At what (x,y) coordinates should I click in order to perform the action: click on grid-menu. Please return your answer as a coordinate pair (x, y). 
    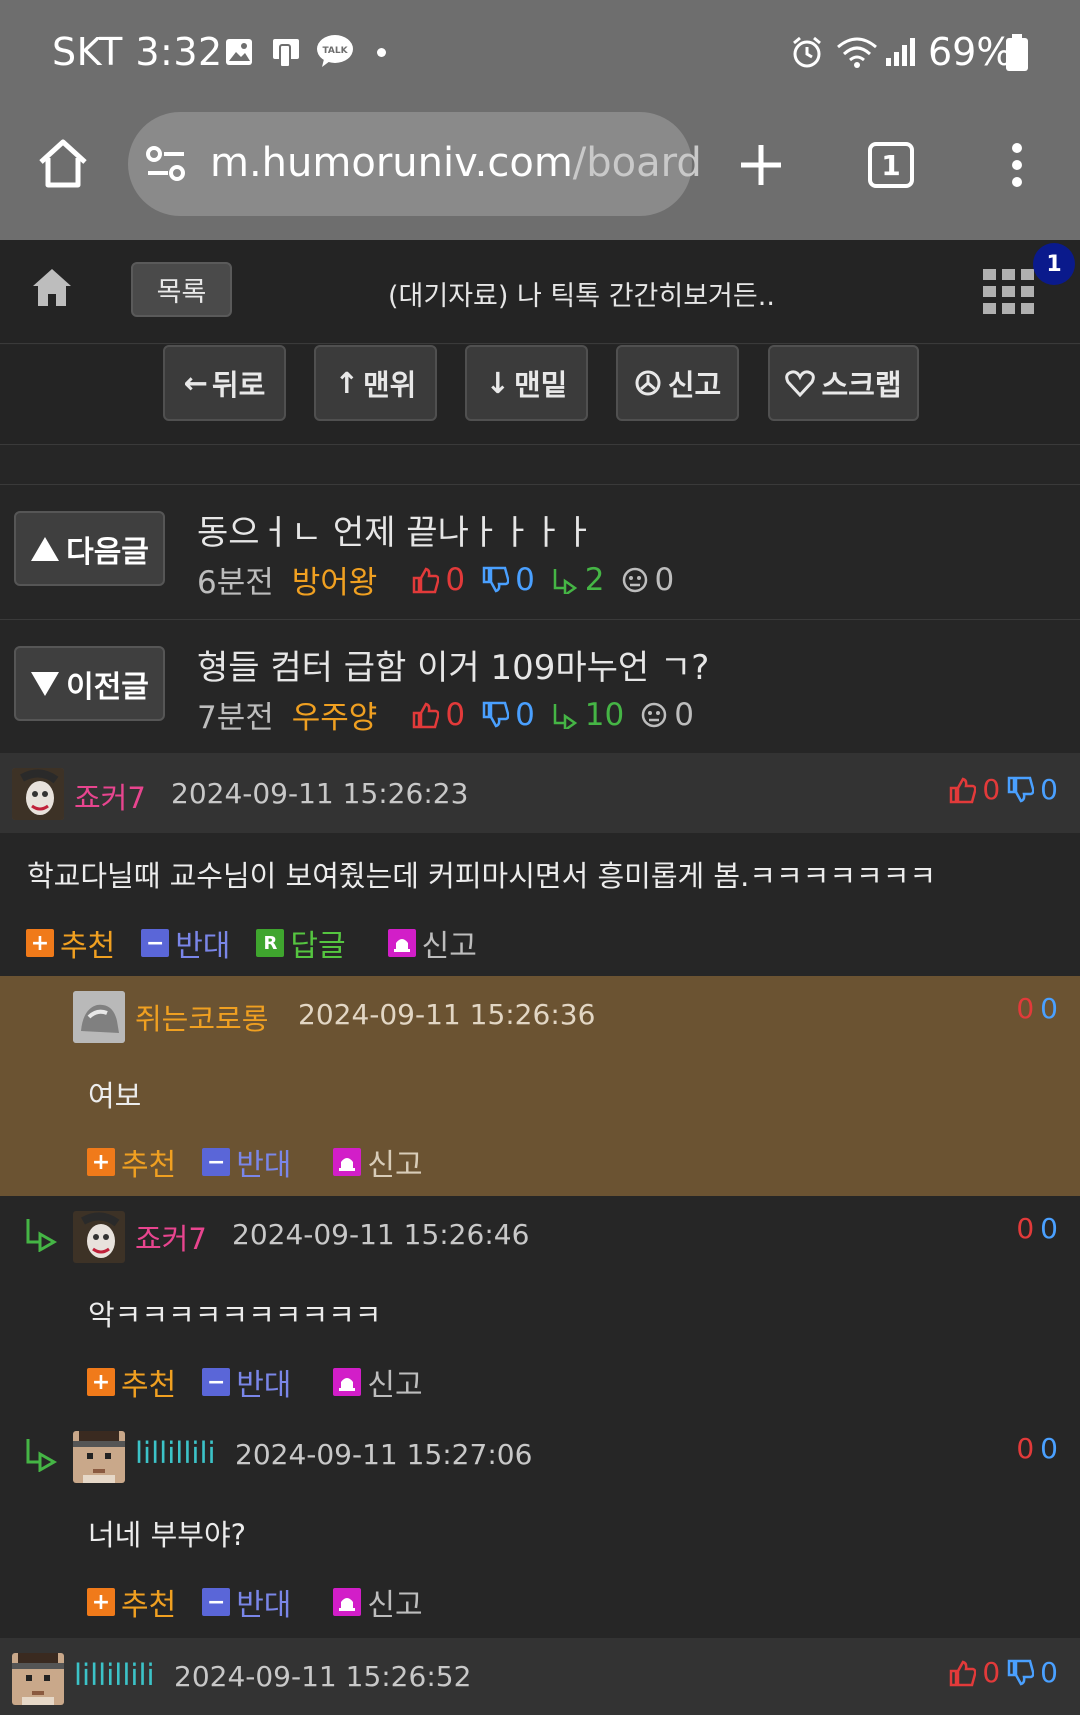
    Looking at the image, I should click on (1009, 292).